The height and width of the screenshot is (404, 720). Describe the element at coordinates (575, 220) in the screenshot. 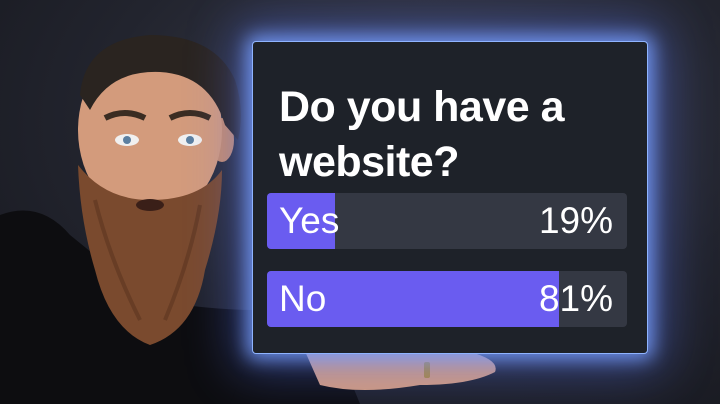

I see `poll-option-percent: 19%` at that location.